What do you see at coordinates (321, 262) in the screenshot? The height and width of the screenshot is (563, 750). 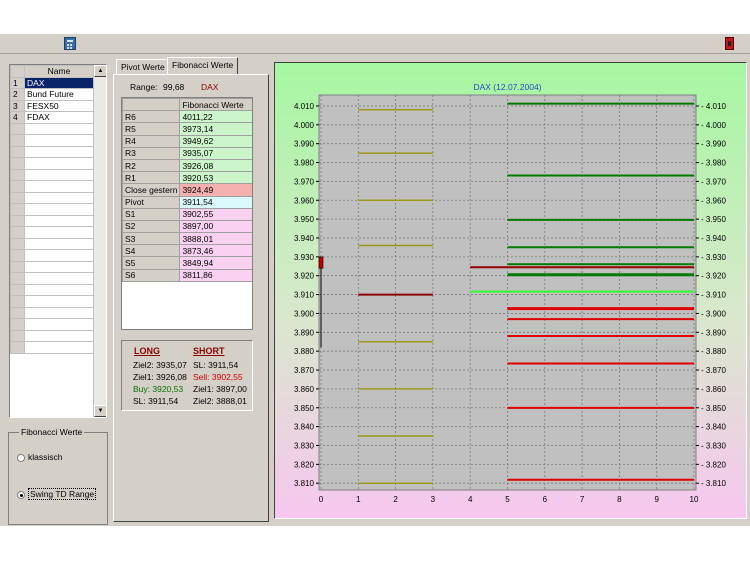 I see `candle-body` at bounding box center [321, 262].